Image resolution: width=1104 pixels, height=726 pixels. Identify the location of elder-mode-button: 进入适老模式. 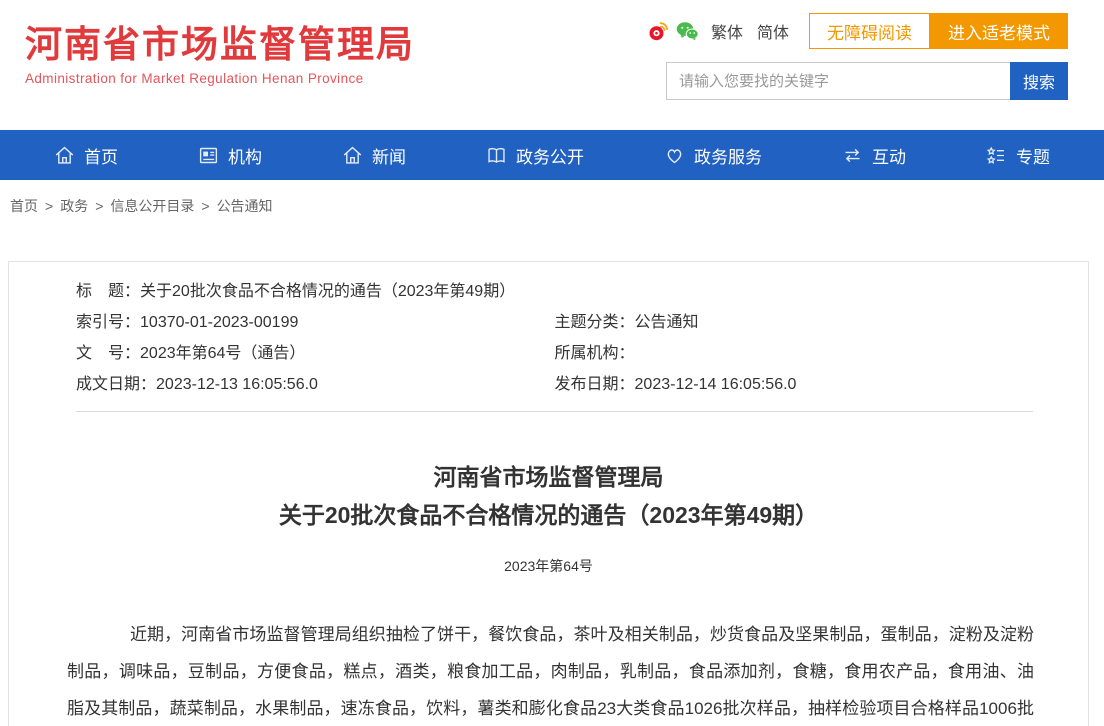
(999, 31).